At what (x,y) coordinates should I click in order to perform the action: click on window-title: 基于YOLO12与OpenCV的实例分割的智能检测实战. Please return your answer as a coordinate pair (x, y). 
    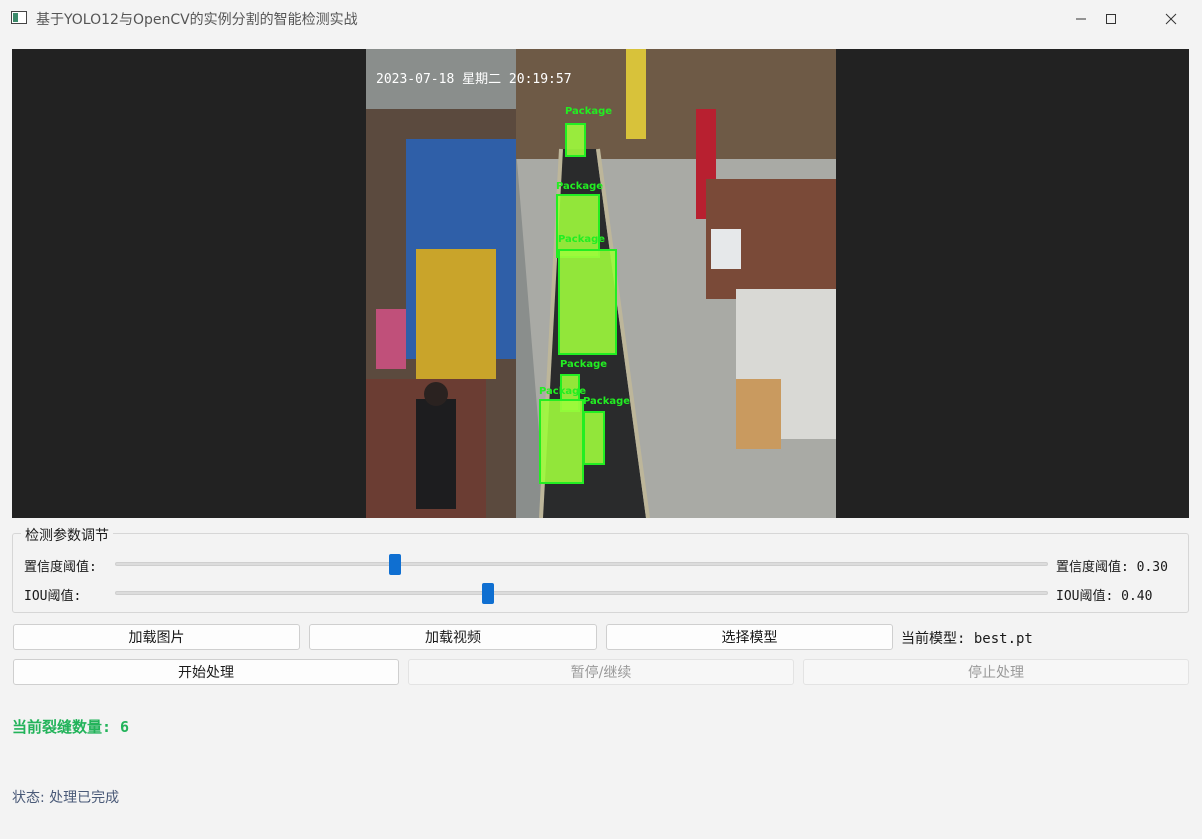
    Looking at the image, I should click on (197, 20).